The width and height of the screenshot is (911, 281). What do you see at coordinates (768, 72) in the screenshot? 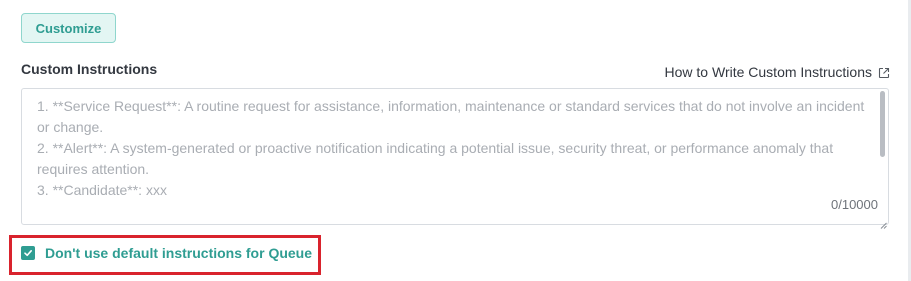
I see `how-to-write-link-label: How to Write Custom Instructions` at bounding box center [768, 72].